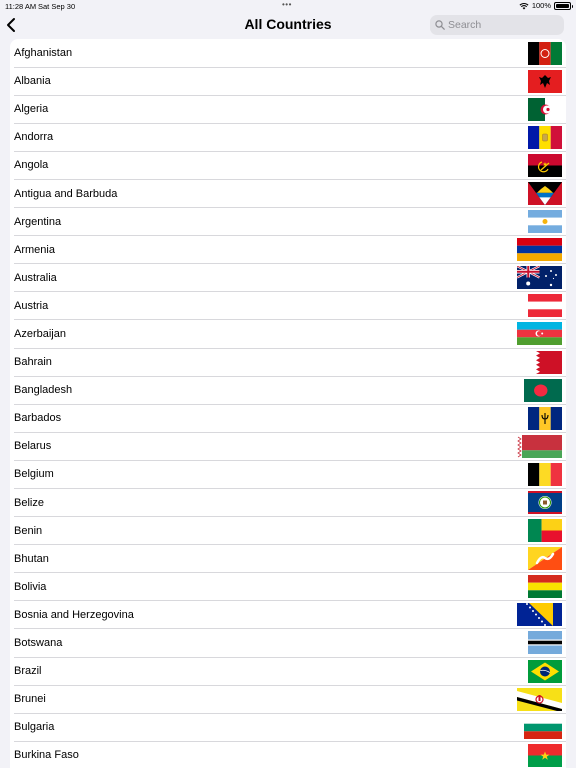 This screenshot has width=576, height=768. I want to click on brunei-flag-icon, so click(539, 699).